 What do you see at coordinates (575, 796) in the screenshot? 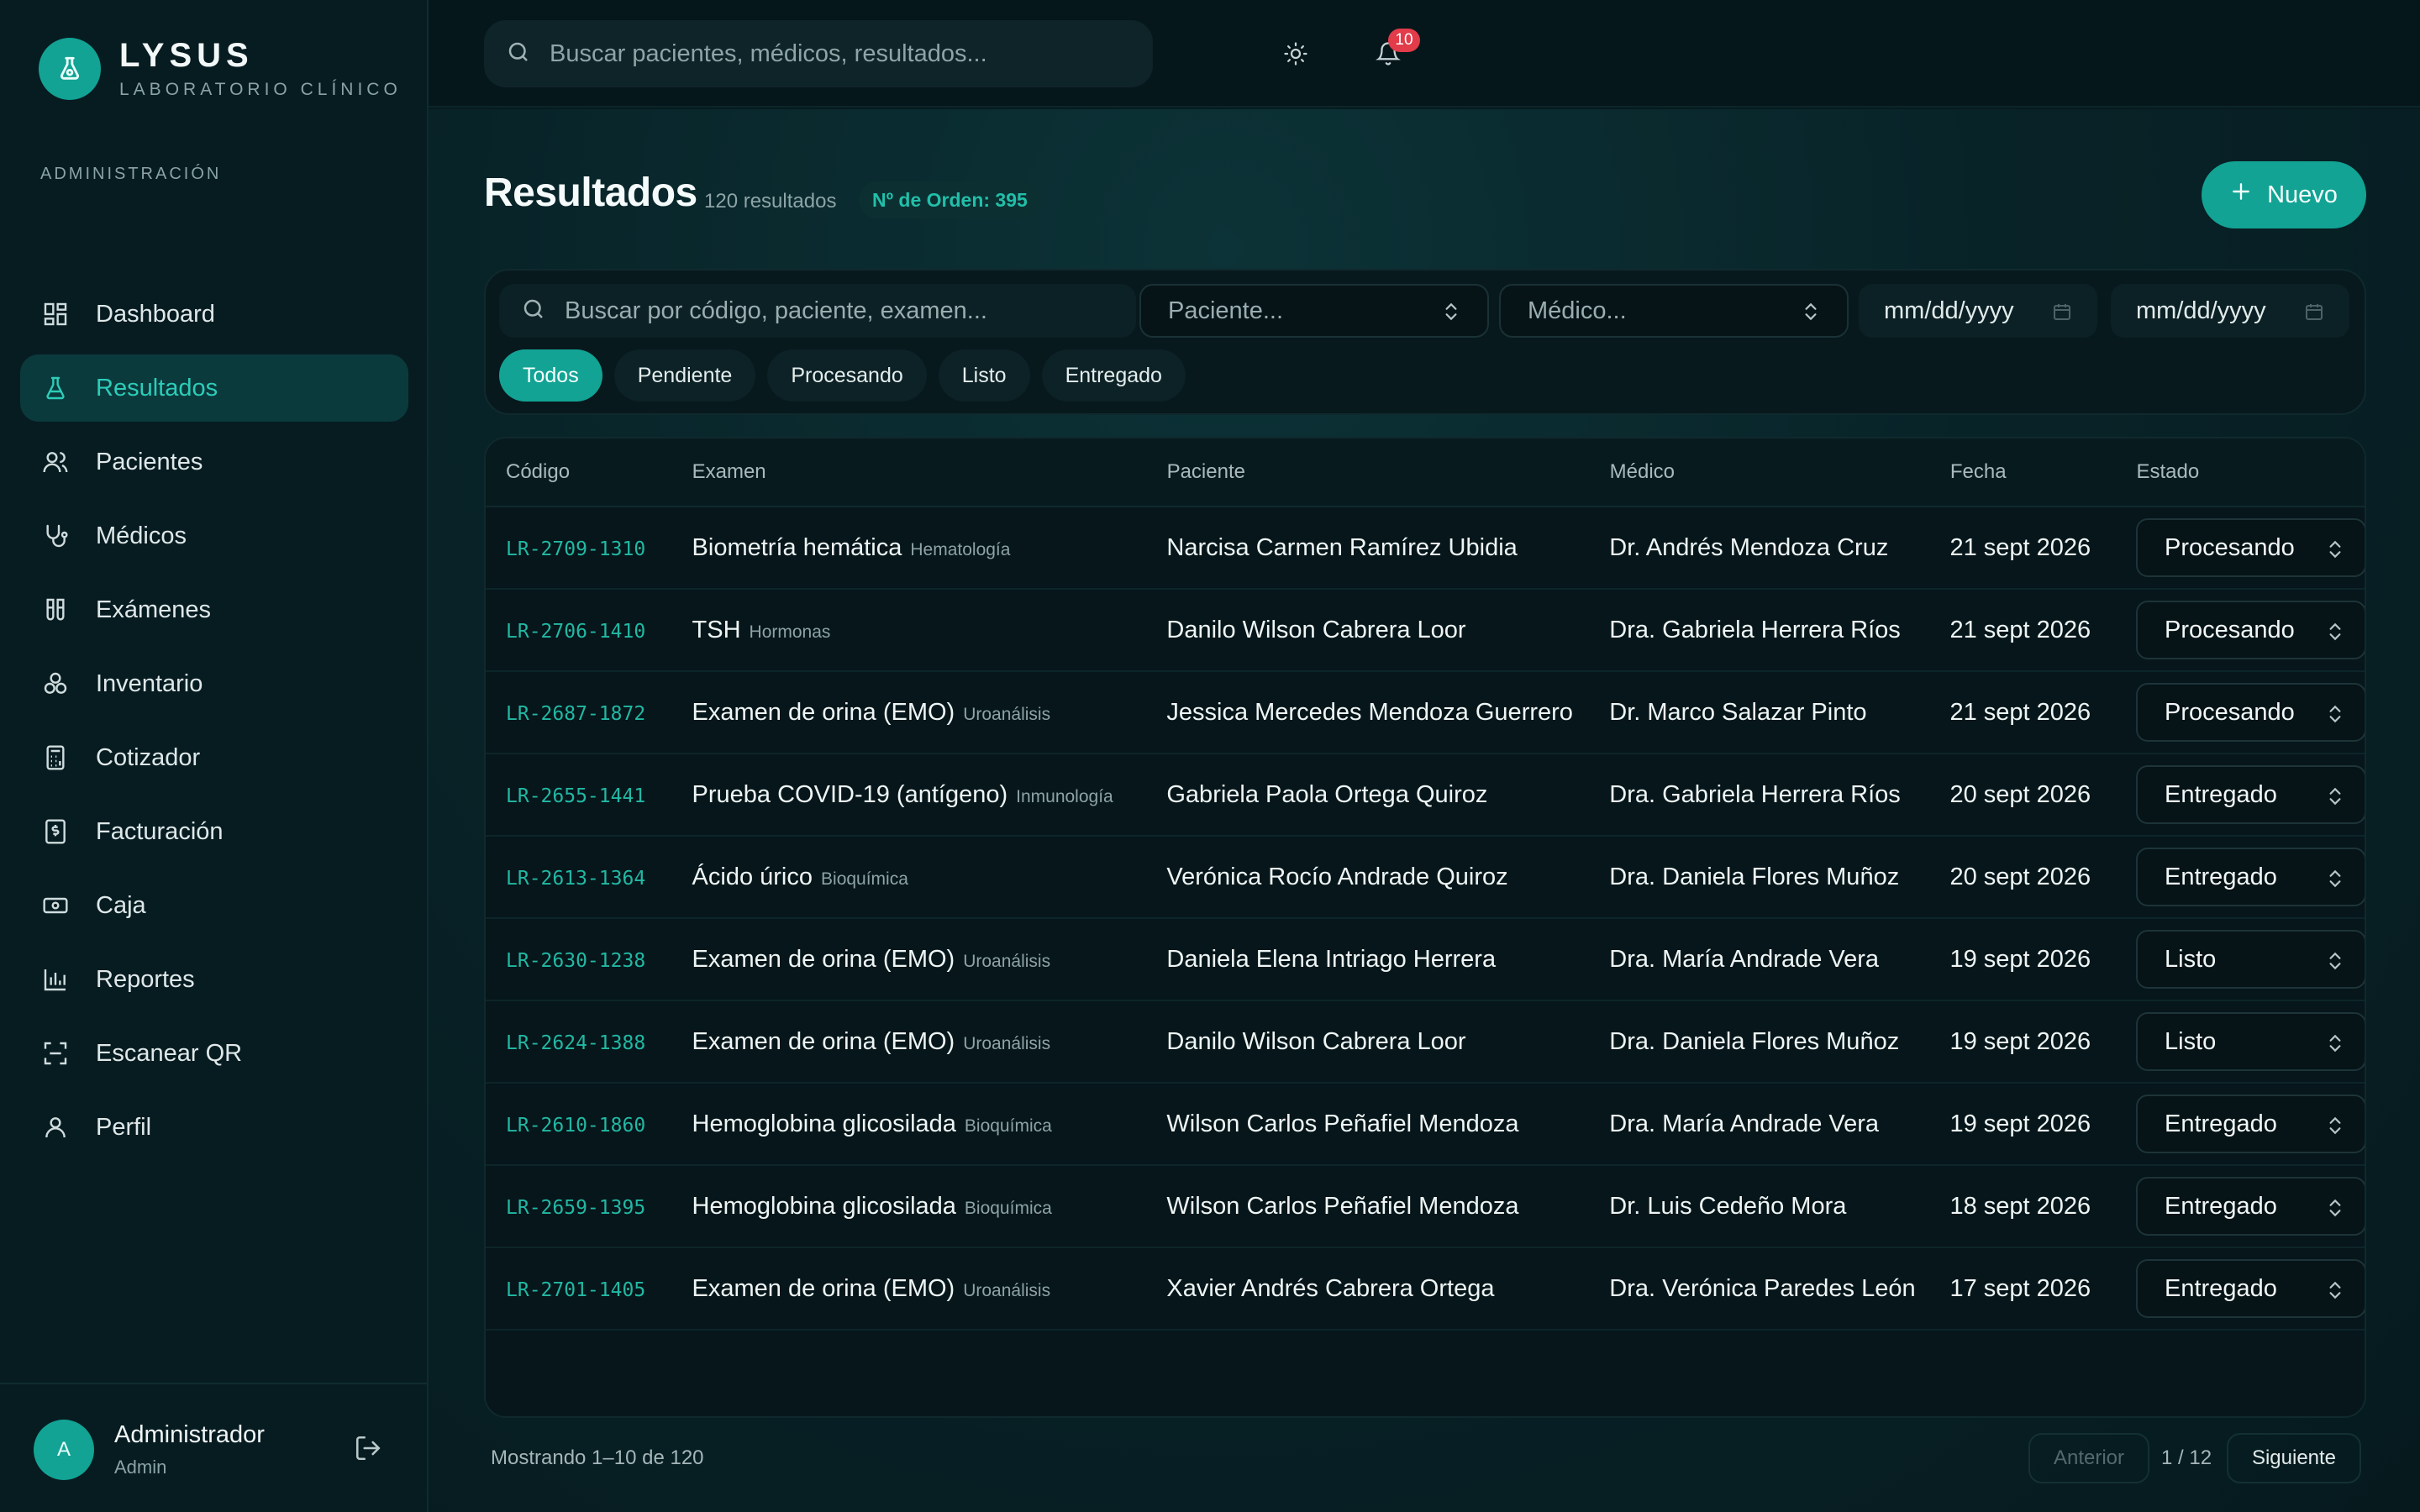
I see `result-code-link: LR-2655-1441` at bounding box center [575, 796].